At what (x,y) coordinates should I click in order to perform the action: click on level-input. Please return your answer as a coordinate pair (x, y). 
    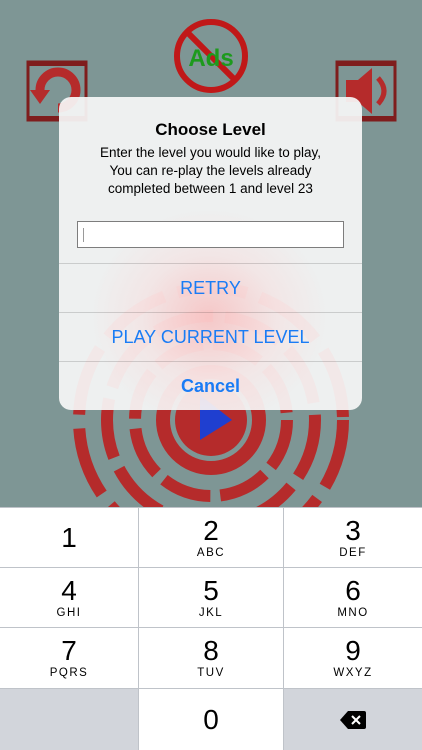
    Looking at the image, I should click on (210, 234).